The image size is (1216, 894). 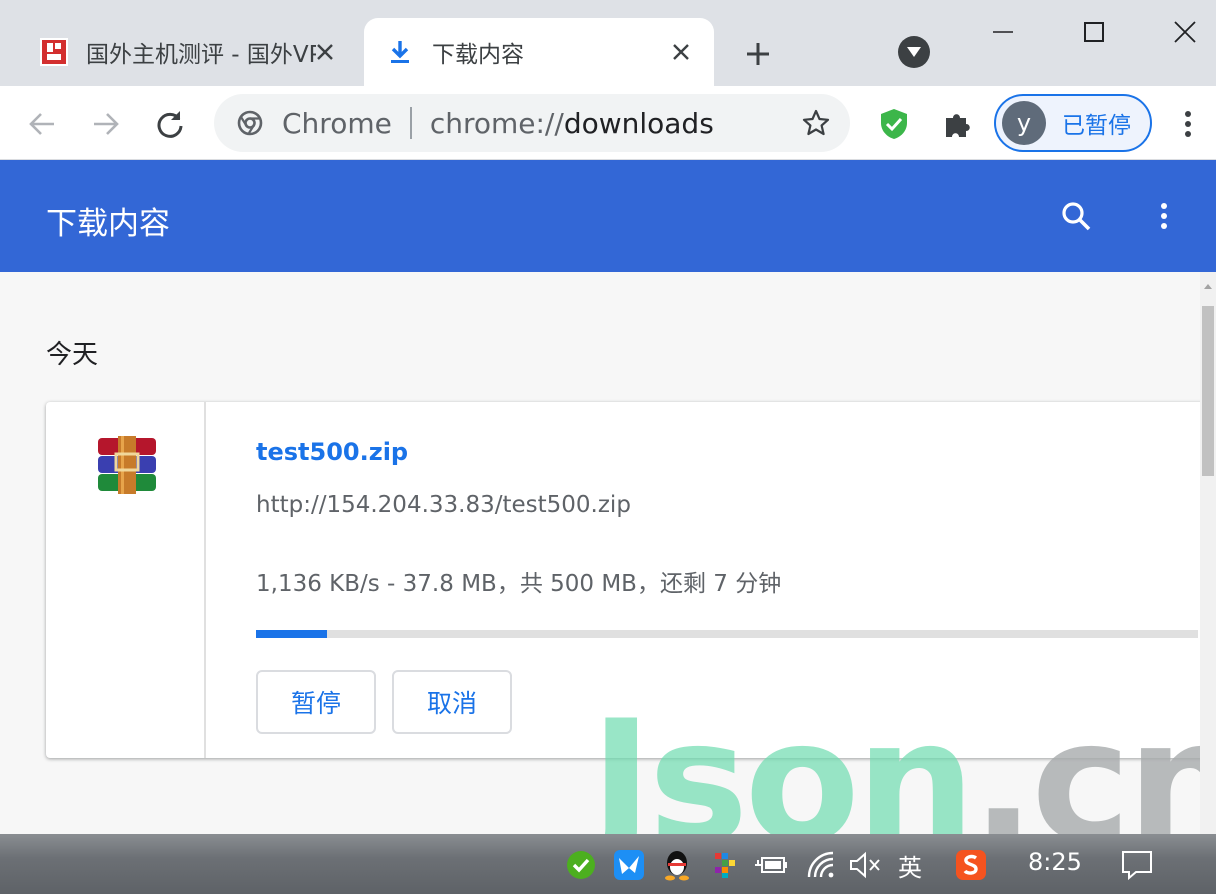 What do you see at coordinates (1055, 862) in the screenshot?
I see `clock-time: 8:25` at bounding box center [1055, 862].